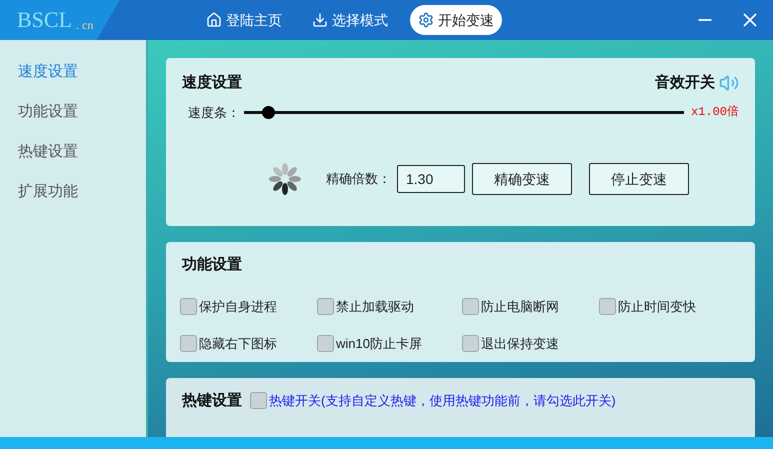  I want to click on option-label: 退出保持变速, so click(520, 344).